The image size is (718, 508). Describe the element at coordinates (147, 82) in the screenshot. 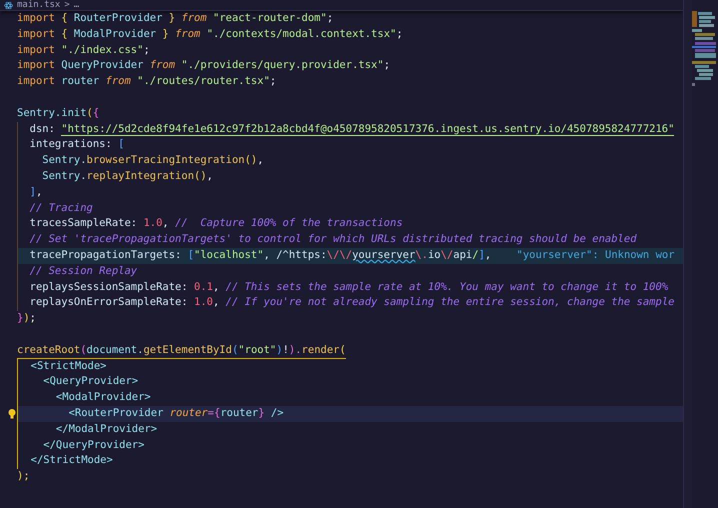

I see `code-line: import router from "./routes/router.tsx";` at that location.